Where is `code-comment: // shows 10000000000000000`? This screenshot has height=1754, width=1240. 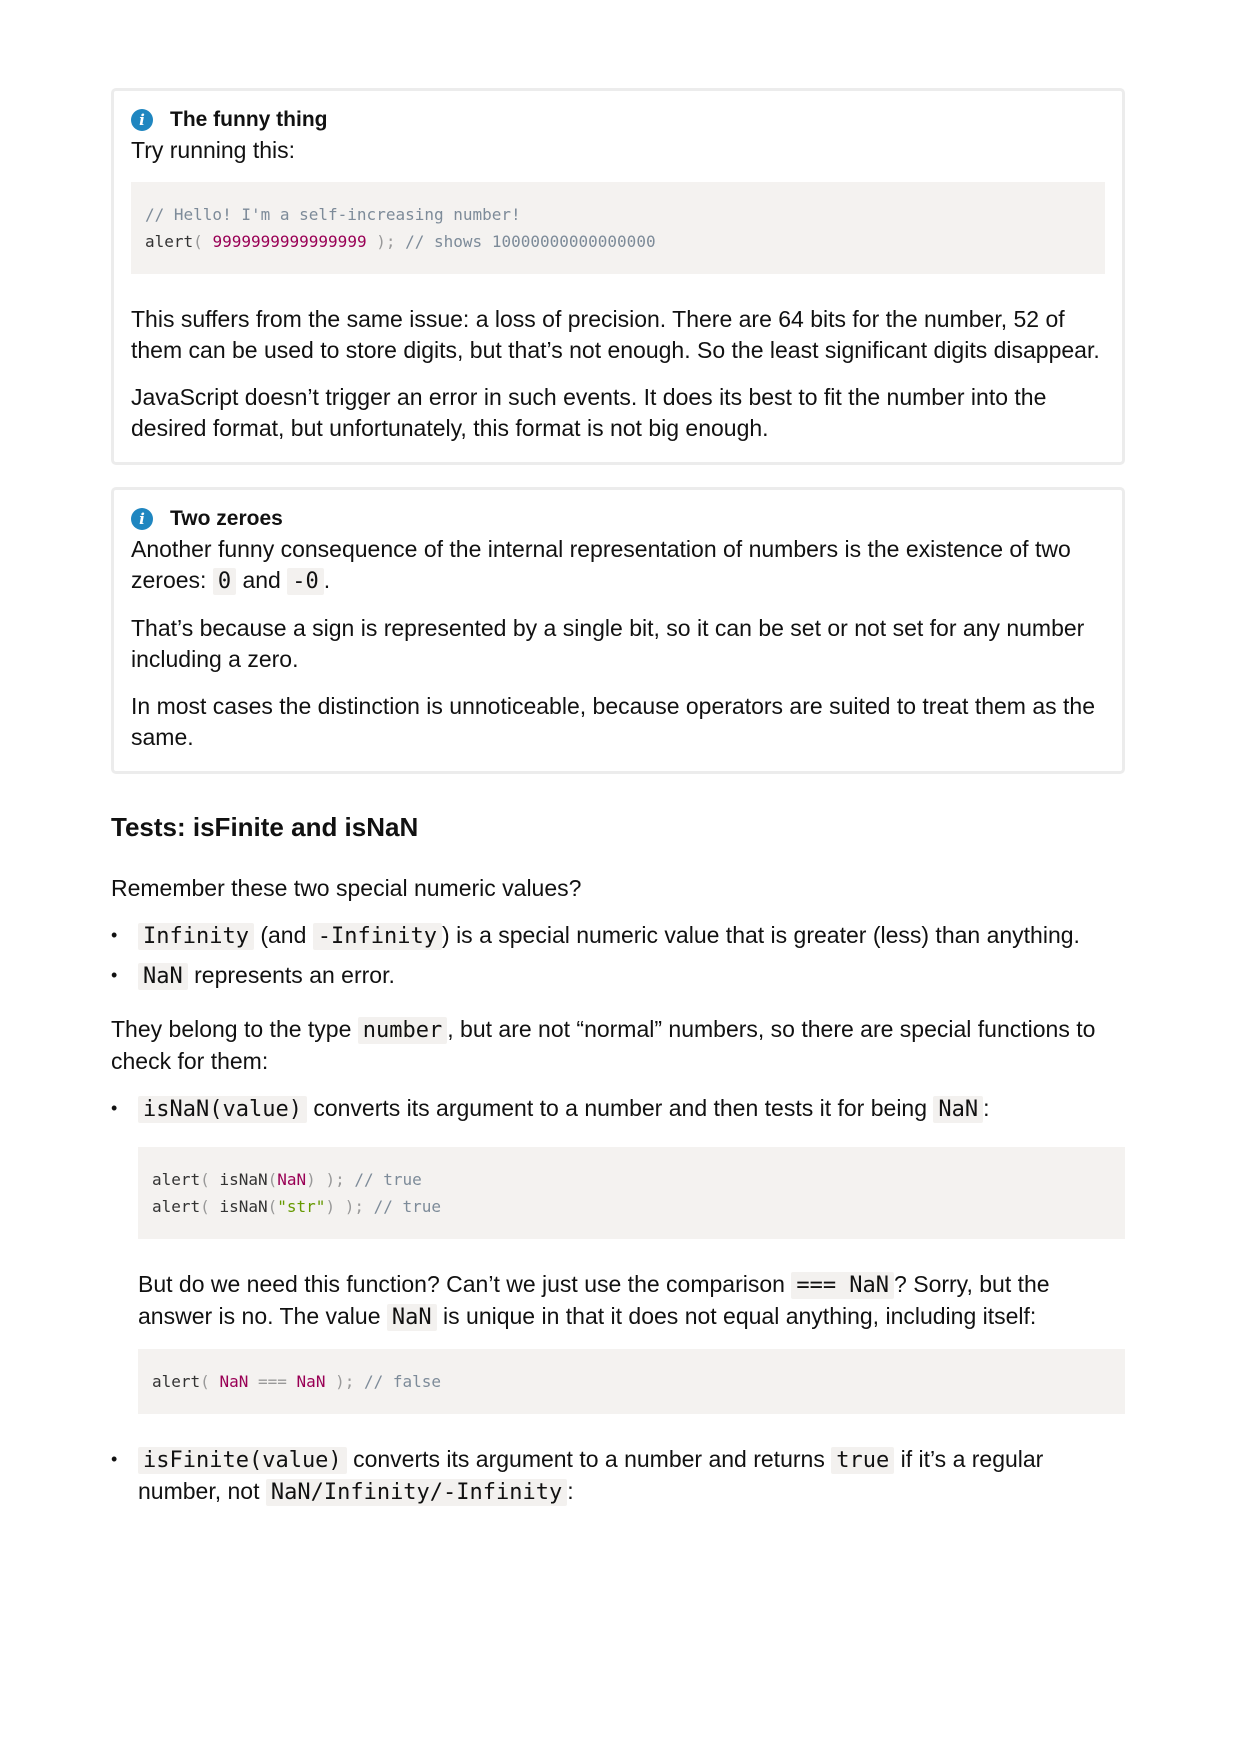
code-comment: // shows 10000000000000000 is located at coordinates (530, 241).